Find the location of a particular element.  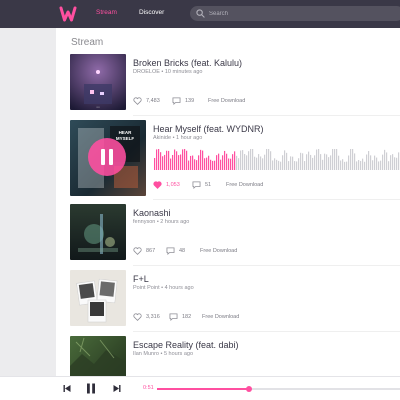

comment-button: 139 is located at coordinates (183, 101).